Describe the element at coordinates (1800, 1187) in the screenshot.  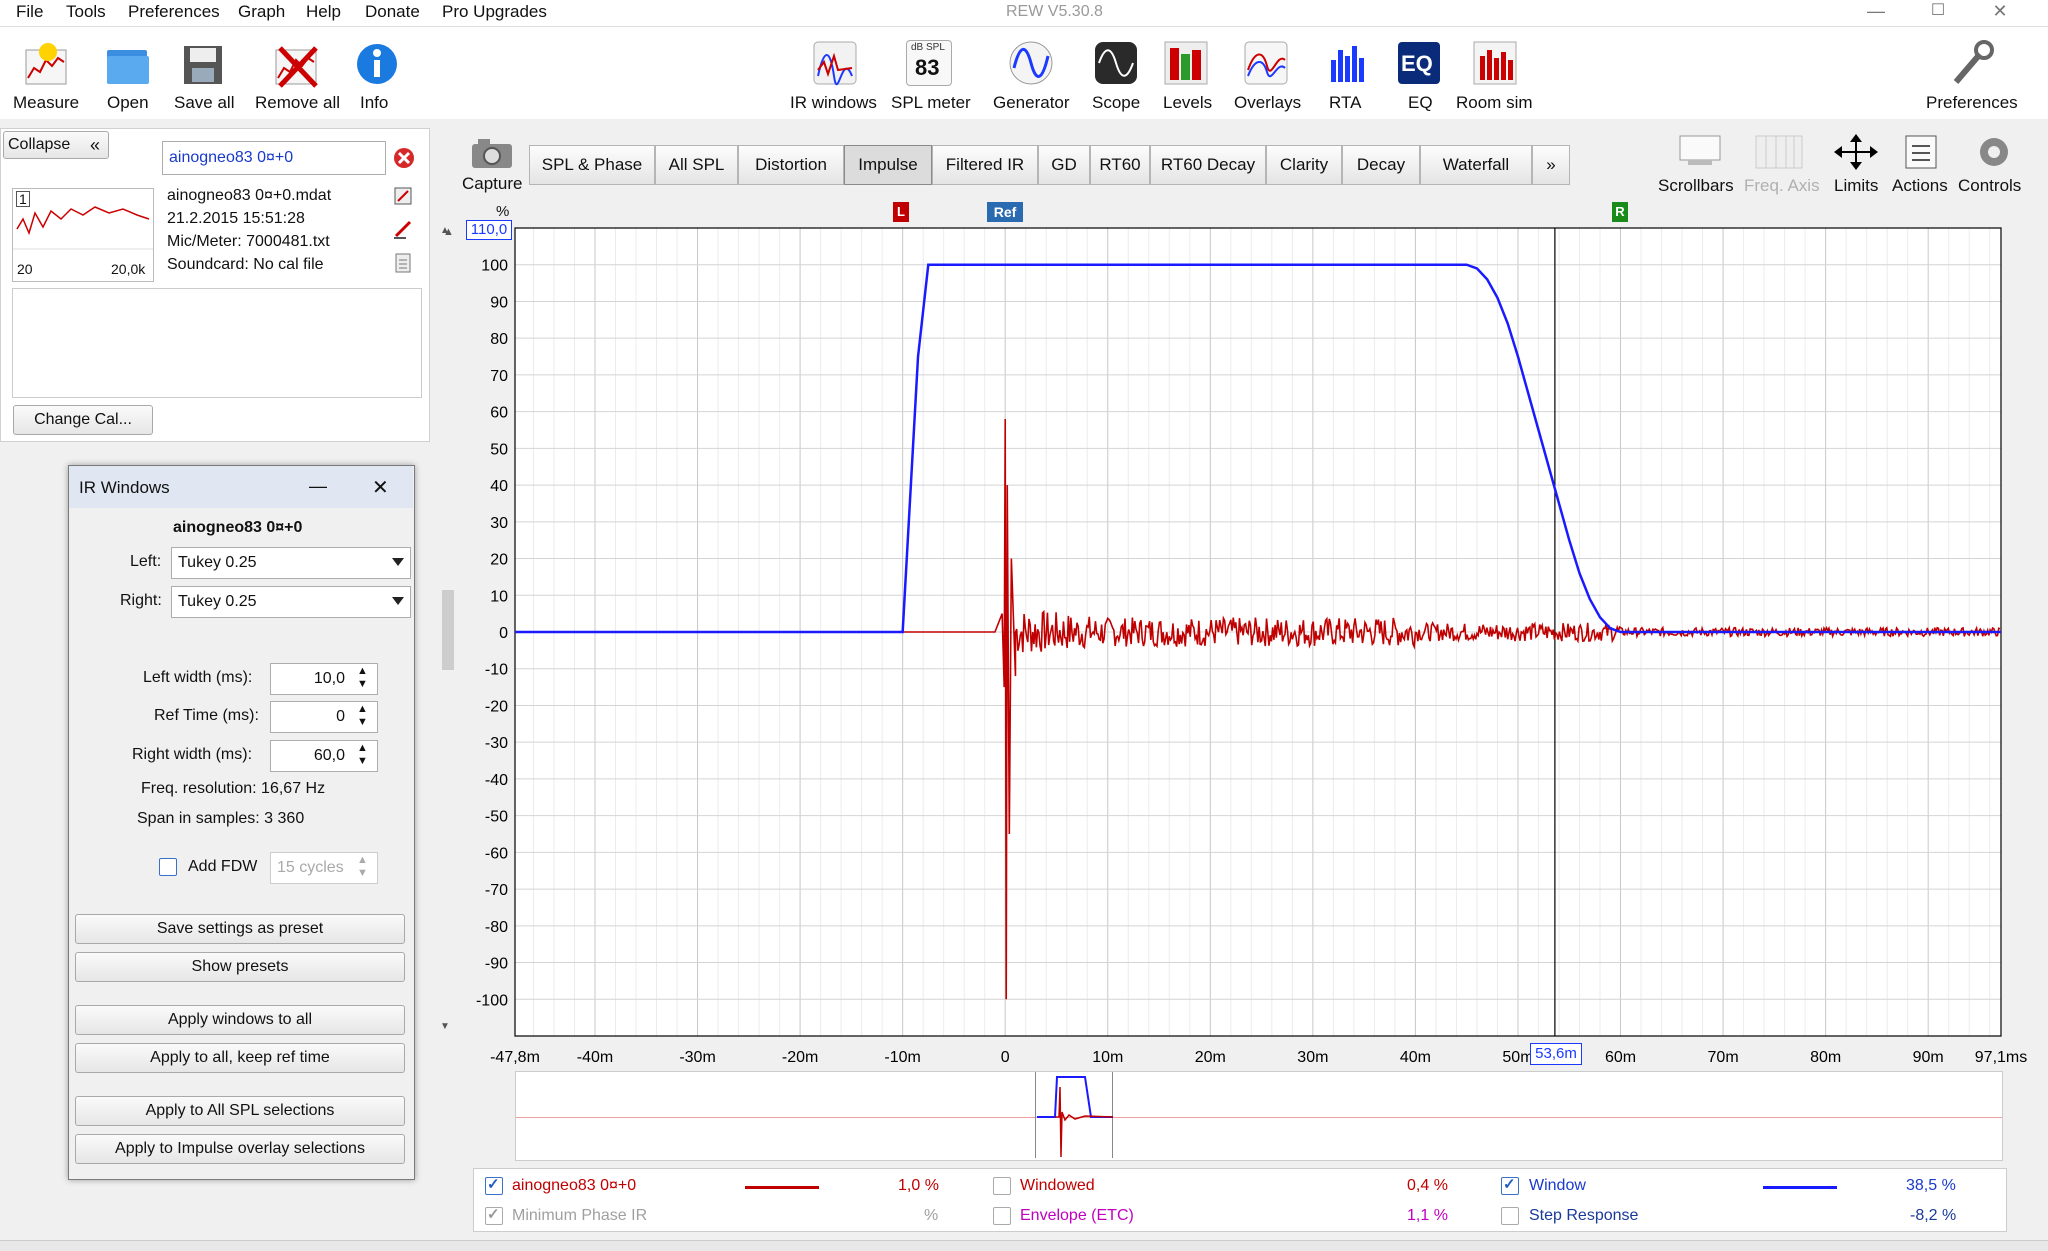
I see `window-legend-line` at that location.